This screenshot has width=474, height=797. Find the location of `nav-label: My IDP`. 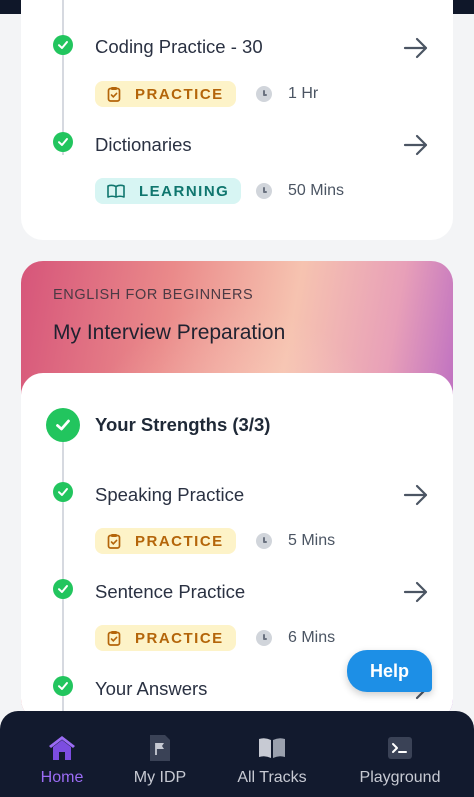

nav-label: My IDP is located at coordinates (160, 777).